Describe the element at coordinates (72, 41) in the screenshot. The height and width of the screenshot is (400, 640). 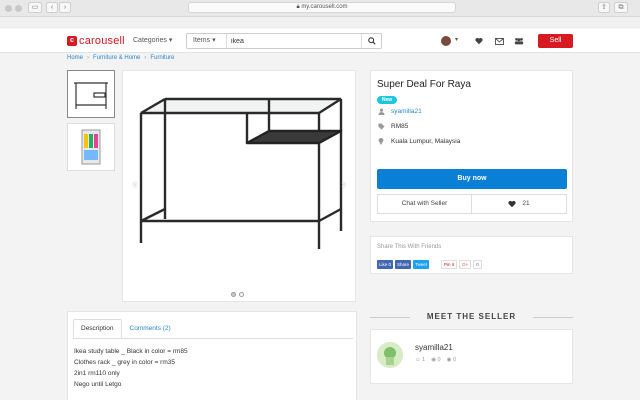
I see `logo-icon: c` at that location.